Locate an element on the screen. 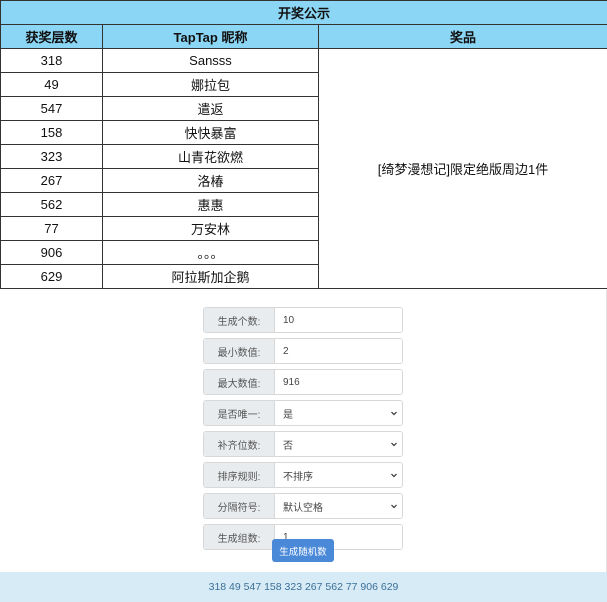 The image size is (607, 602). nickname-cell: 山青花欲燃 is located at coordinates (210, 156).